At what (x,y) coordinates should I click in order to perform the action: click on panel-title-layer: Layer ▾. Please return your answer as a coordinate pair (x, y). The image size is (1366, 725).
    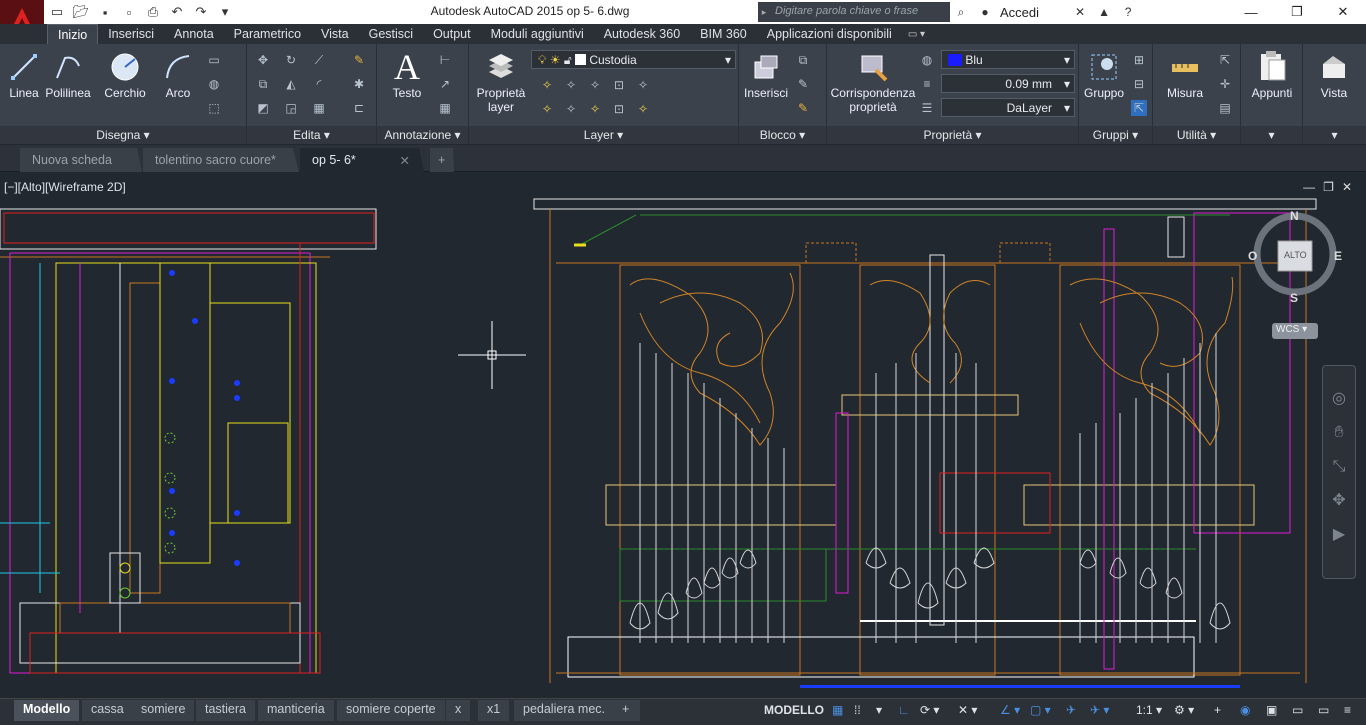
    Looking at the image, I should click on (603, 135).